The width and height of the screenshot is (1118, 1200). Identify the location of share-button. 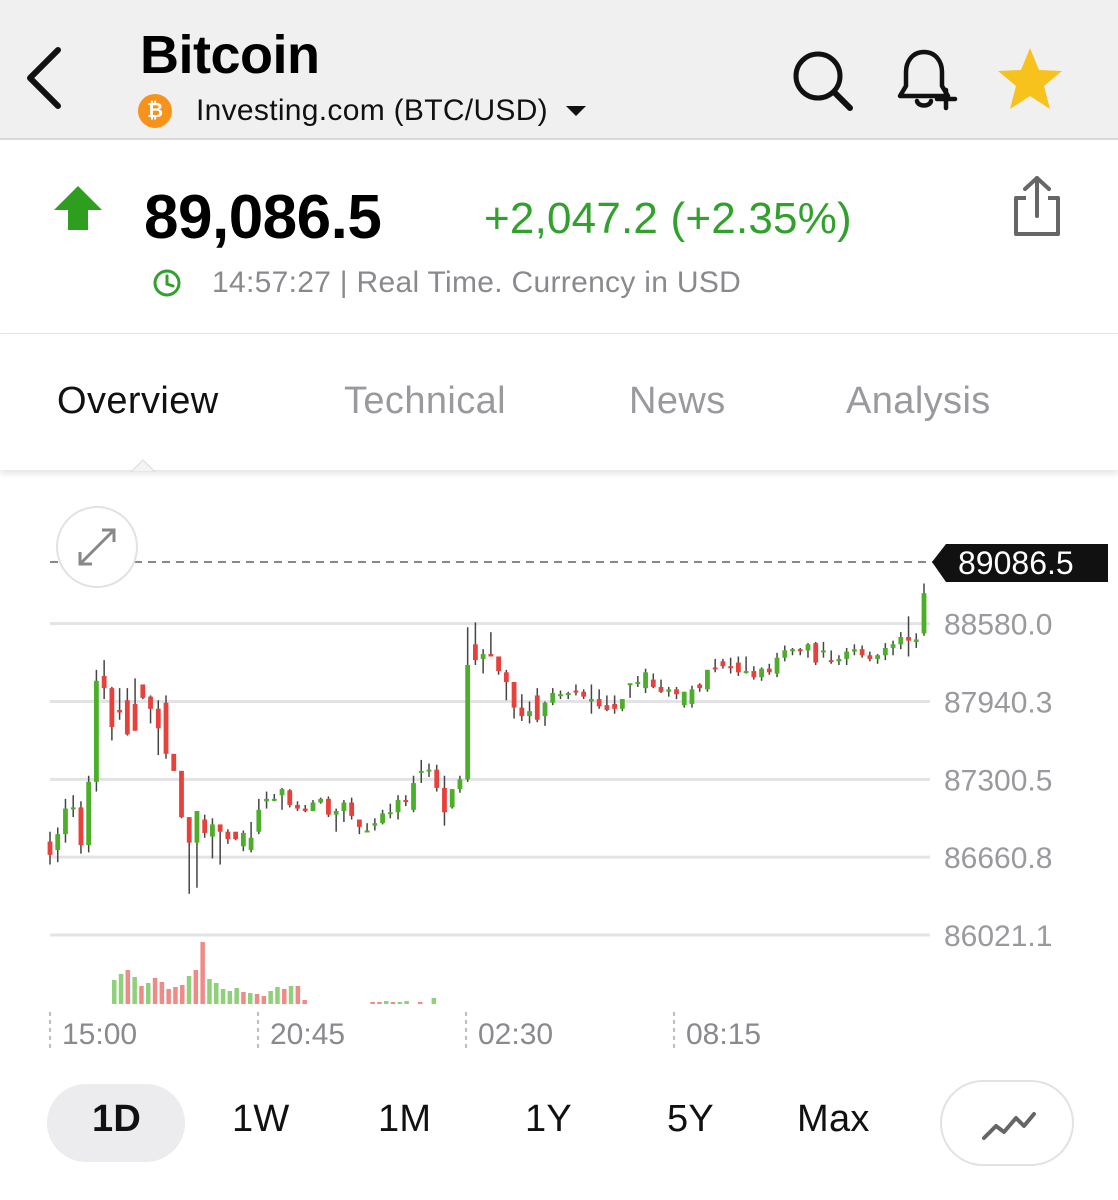
(1037, 207).